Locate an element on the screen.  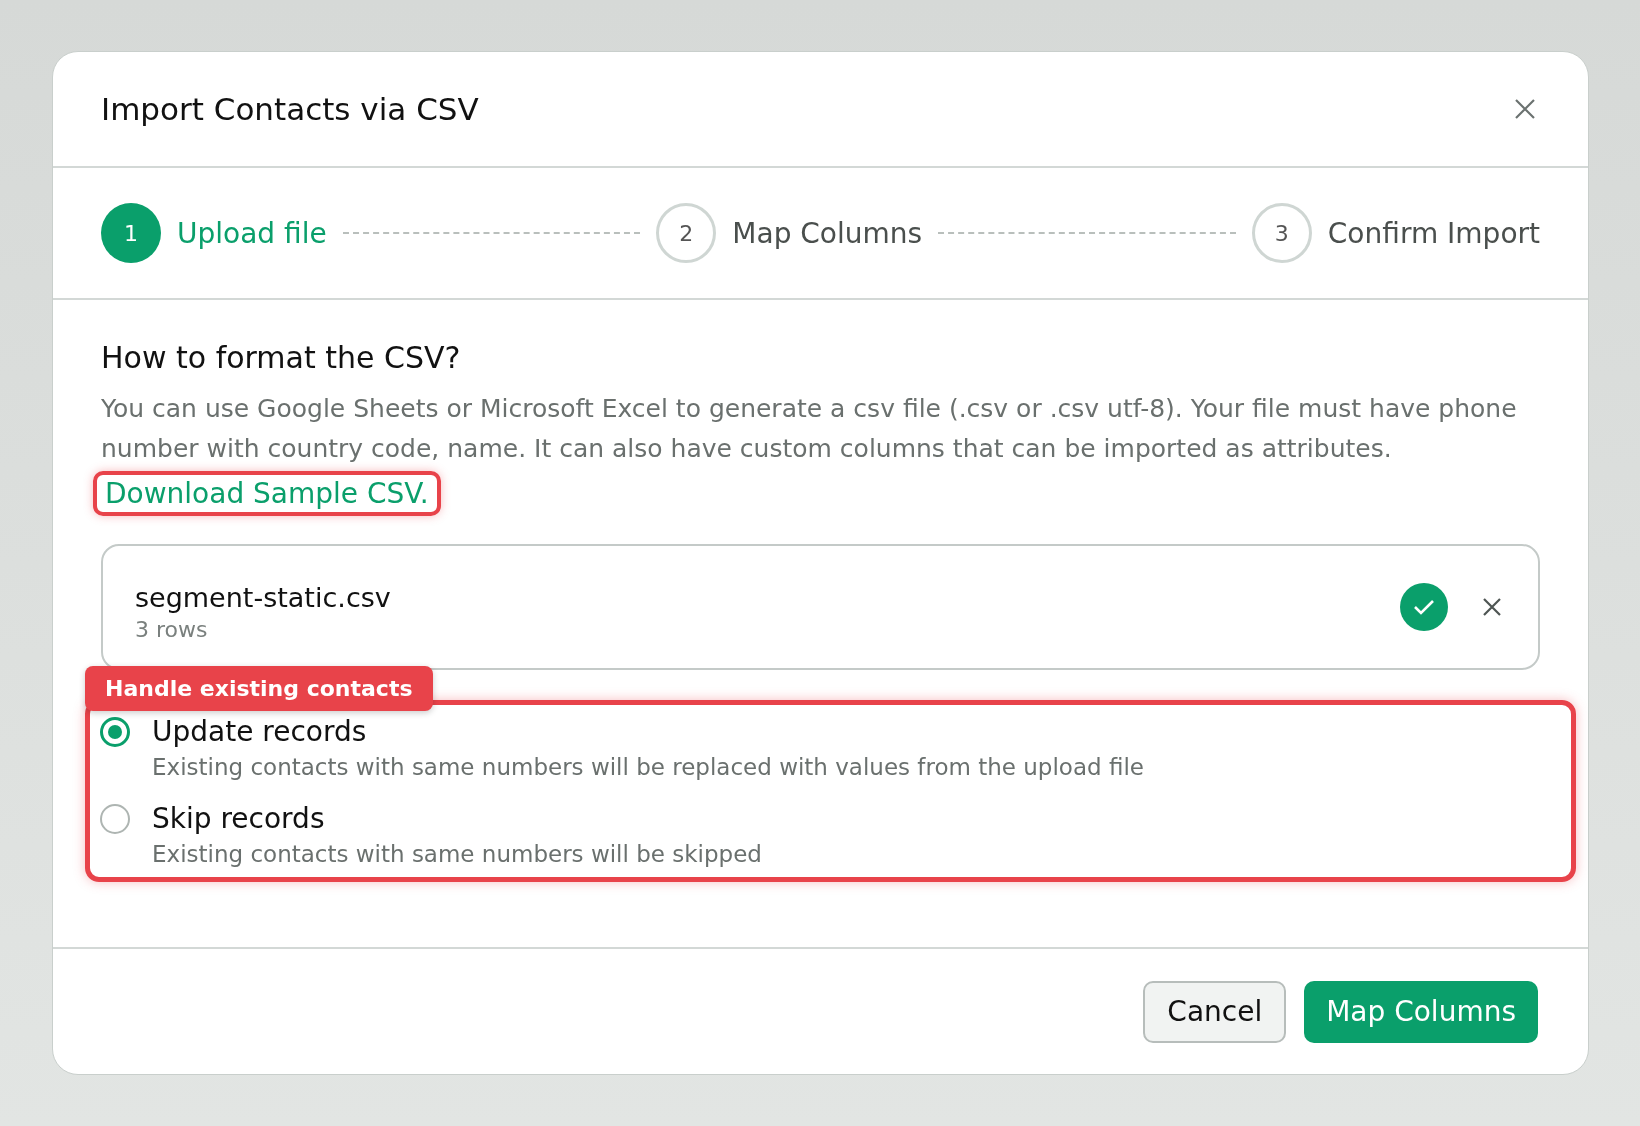
step-number: 2 is located at coordinates (686, 233).